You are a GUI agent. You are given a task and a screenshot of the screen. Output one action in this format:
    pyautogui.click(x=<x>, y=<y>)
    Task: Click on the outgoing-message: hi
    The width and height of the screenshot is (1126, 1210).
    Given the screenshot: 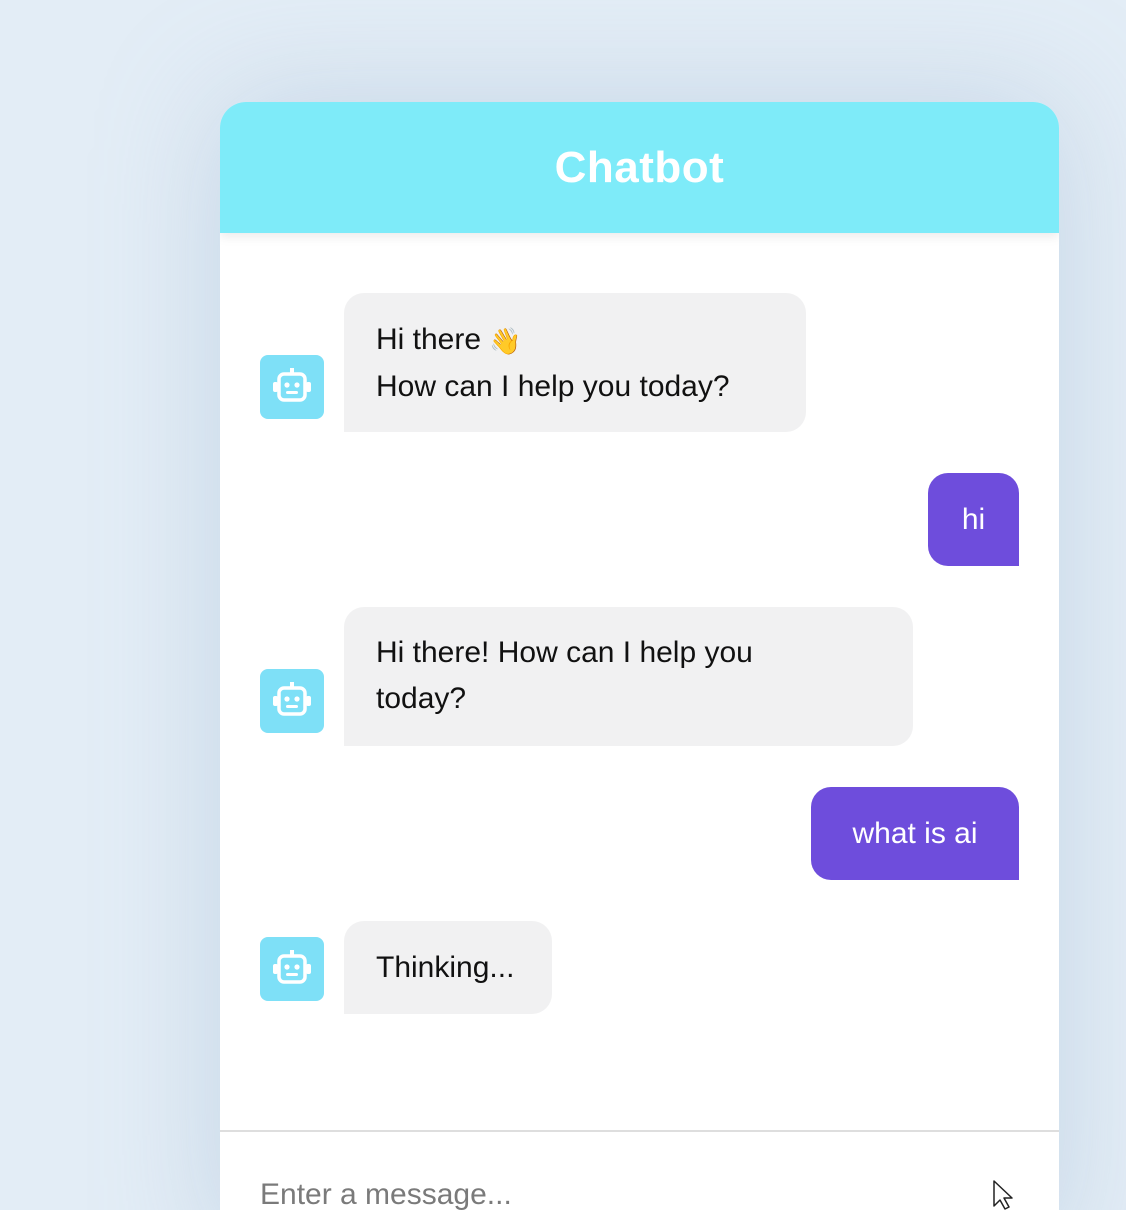 What is the action you would take?
    pyautogui.click(x=973, y=519)
    